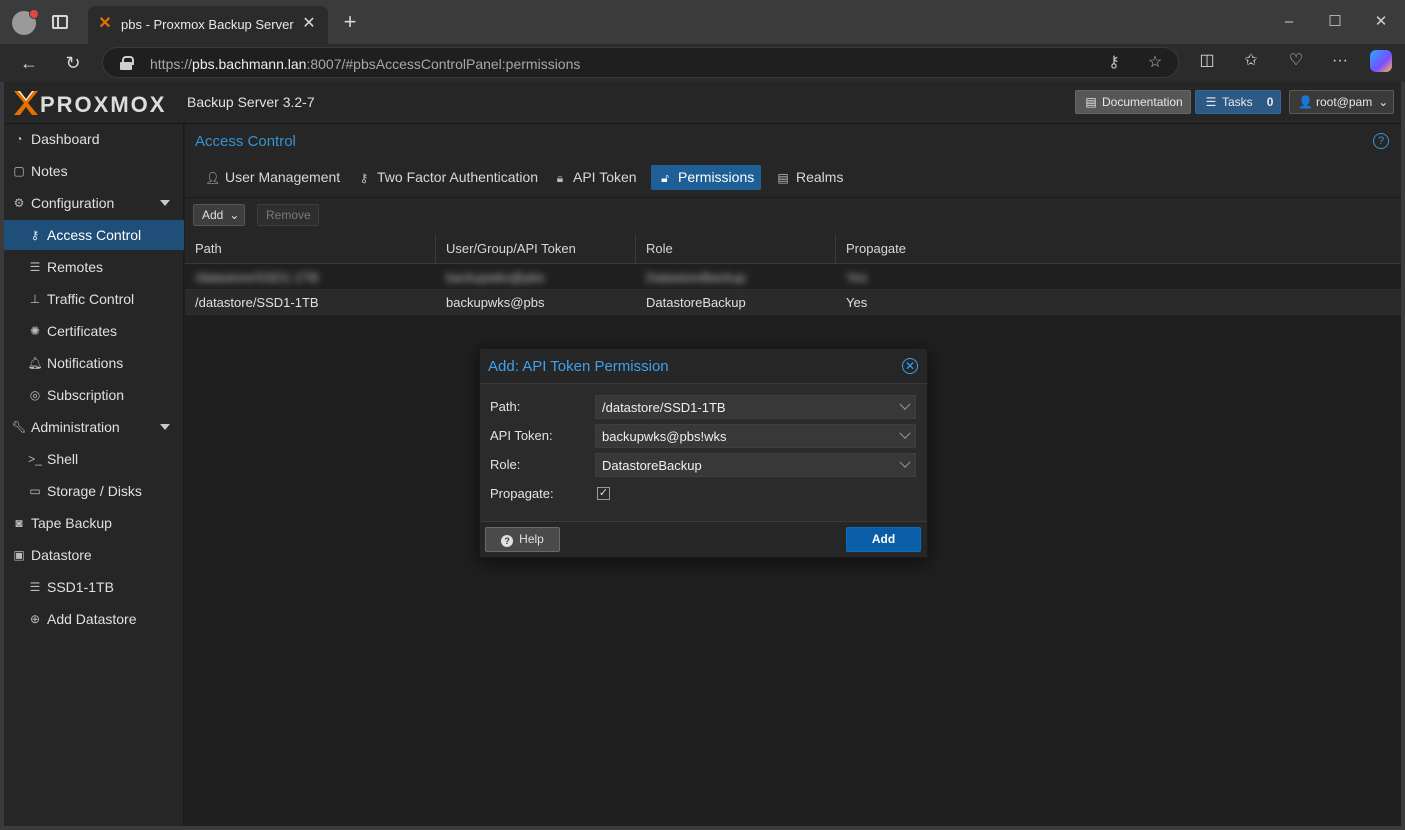 Image resolution: width=1405 pixels, height=830 pixels. I want to click on cell-role: DatastoreBackup, so click(696, 277).